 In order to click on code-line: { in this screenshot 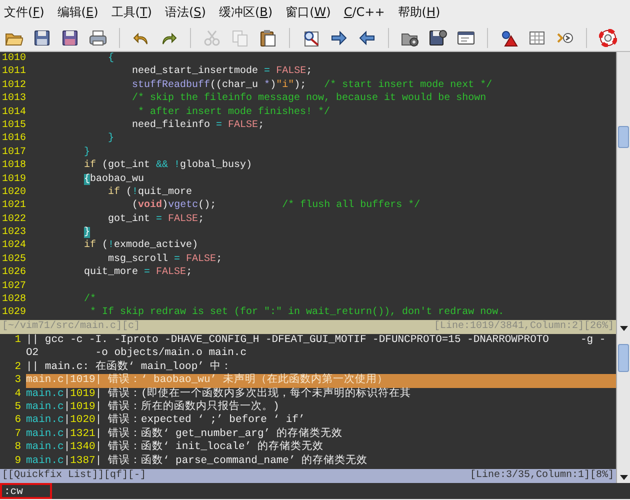, I will do `click(110, 59)`.